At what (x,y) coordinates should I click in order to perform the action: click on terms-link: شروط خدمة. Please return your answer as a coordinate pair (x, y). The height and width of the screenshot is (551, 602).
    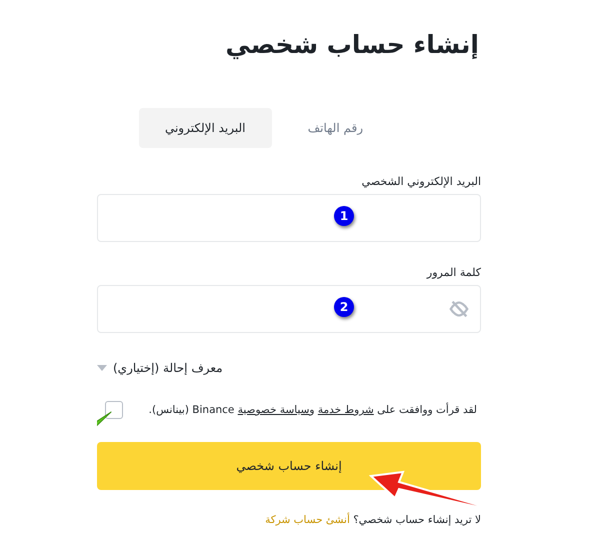
    Looking at the image, I should click on (346, 410).